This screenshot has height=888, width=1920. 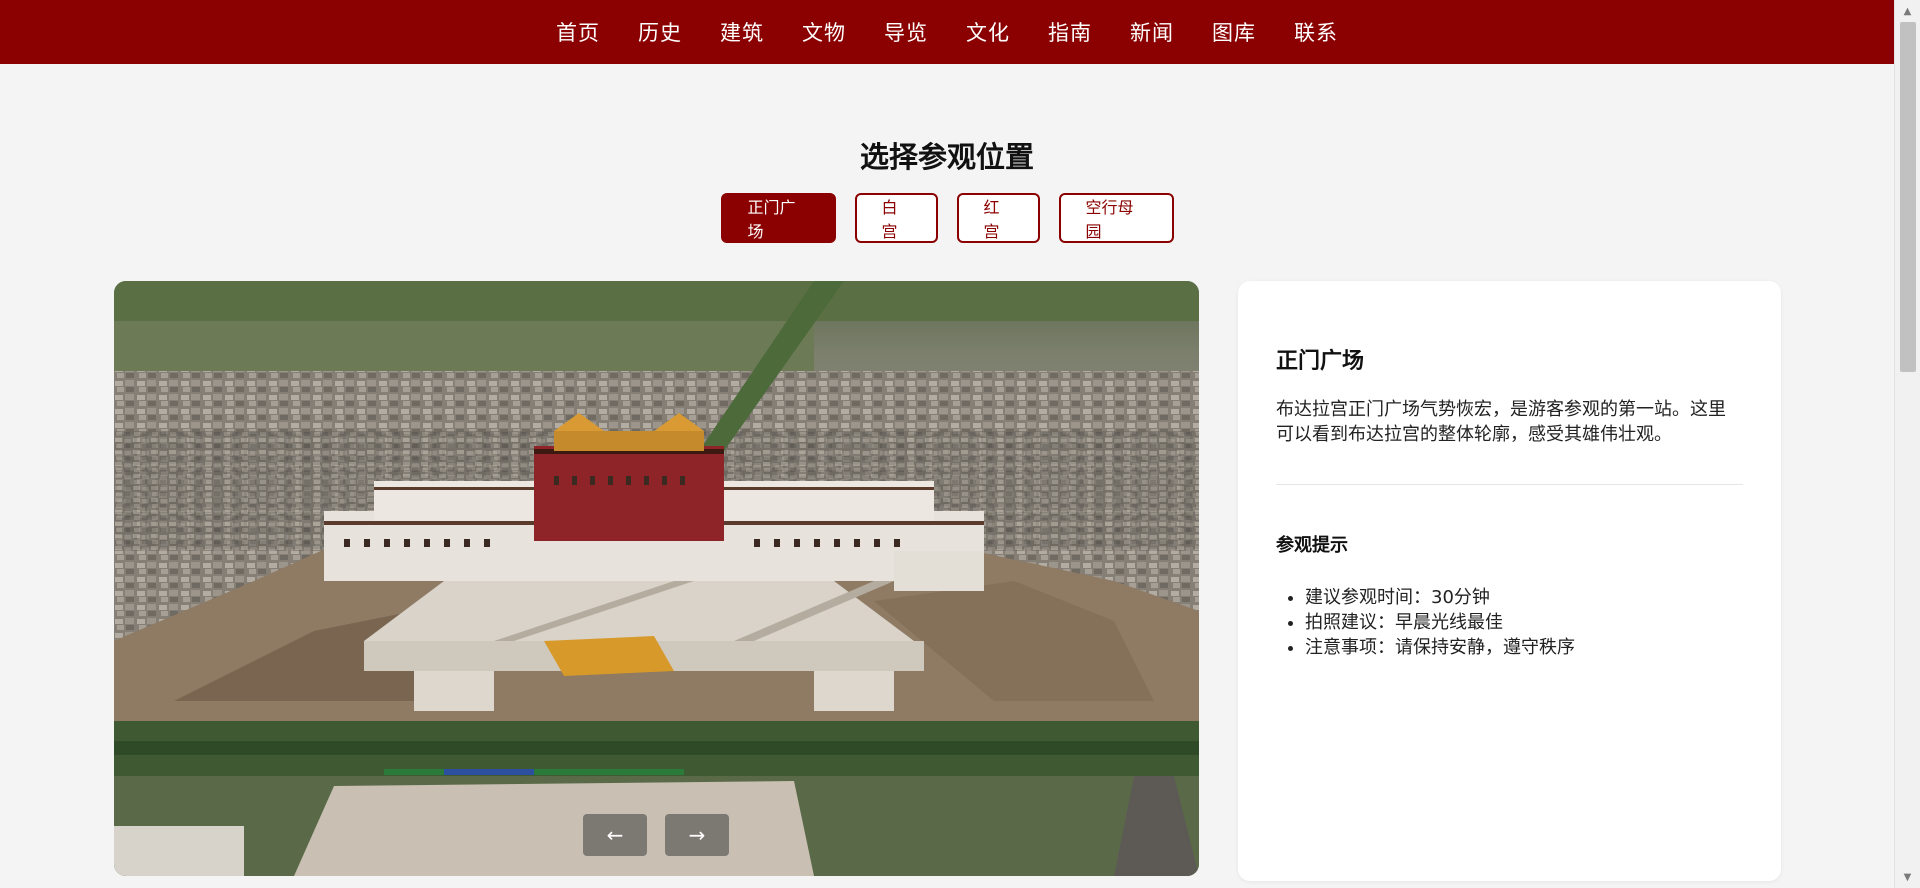 What do you see at coordinates (1908, 197) in the screenshot?
I see `scrollbar-thumb` at bounding box center [1908, 197].